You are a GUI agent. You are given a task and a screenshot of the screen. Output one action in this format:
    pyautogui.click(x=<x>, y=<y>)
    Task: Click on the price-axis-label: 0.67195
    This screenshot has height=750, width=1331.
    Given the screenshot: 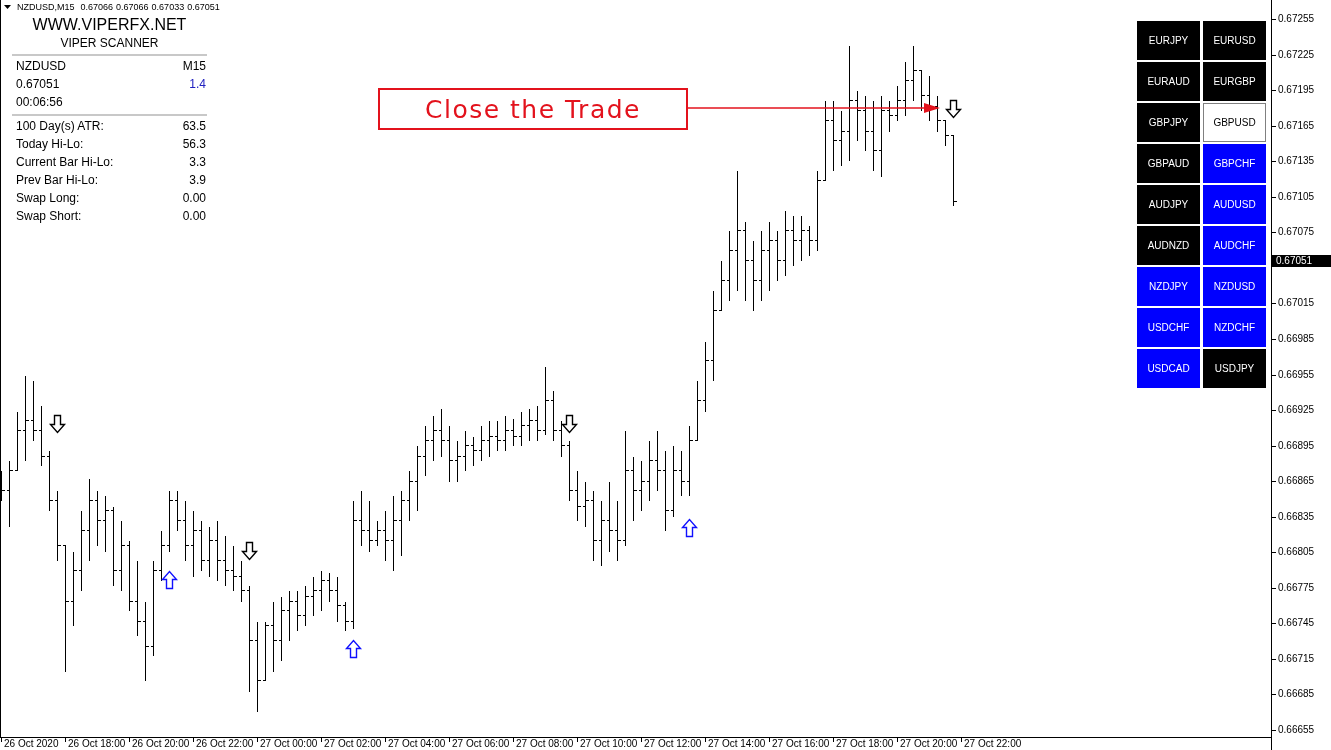 What is the action you would take?
    pyautogui.click(x=1293, y=90)
    